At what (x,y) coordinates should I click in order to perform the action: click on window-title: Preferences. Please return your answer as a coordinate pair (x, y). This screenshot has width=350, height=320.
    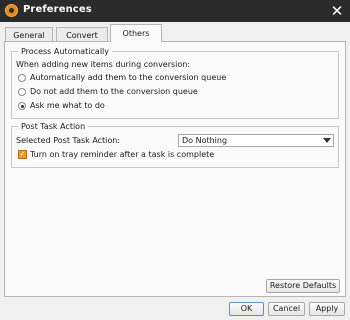
    Looking at the image, I should click on (57, 9).